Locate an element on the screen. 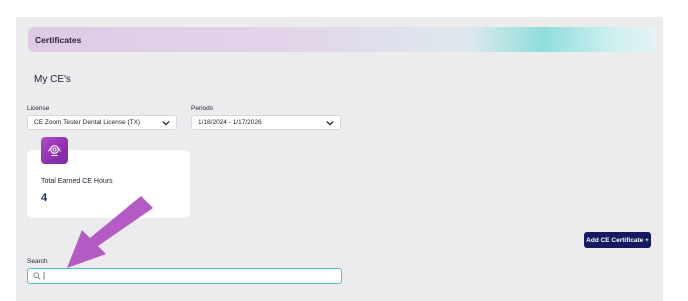 The width and height of the screenshot is (688, 301). card-label: Total Earned CE Hours is located at coordinates (77, 181).